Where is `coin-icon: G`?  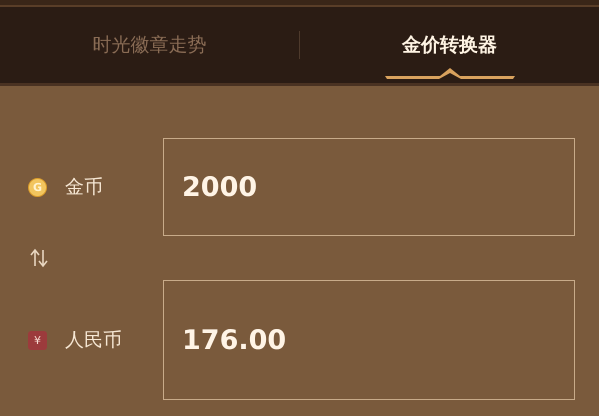
coin-icon: G is located at coordinates (37, 187).